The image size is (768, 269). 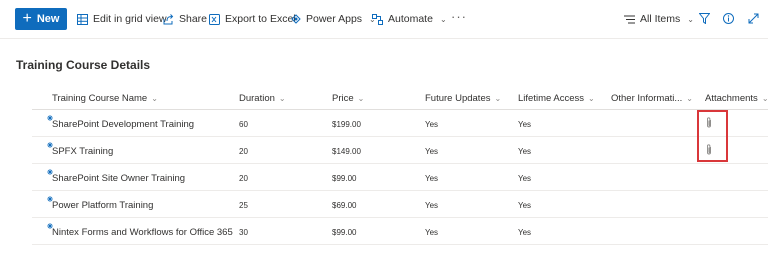 I want to click on edit-grid-button: Edit in grid view, so click(x=122, y=19).